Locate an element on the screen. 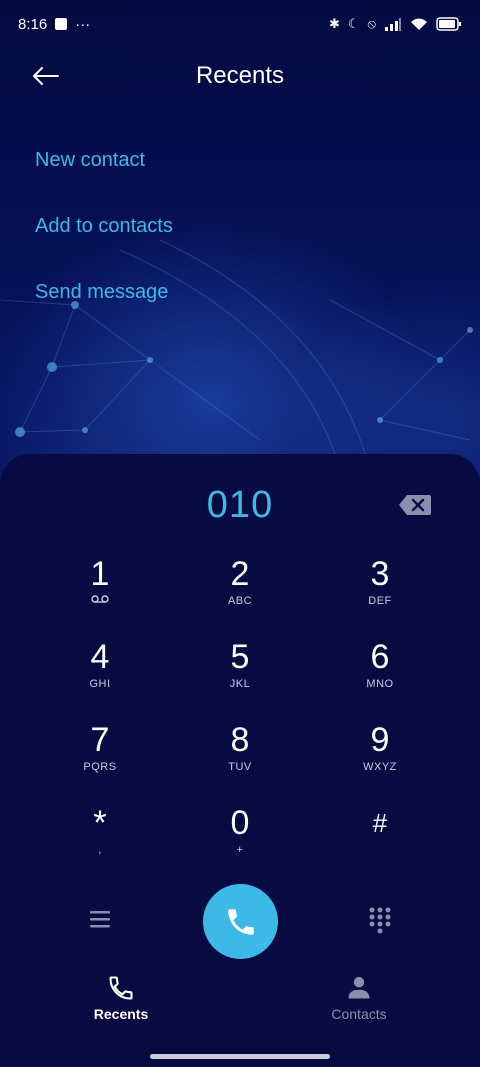  key-2: 2 ABC is located at coordinates (240, 595).